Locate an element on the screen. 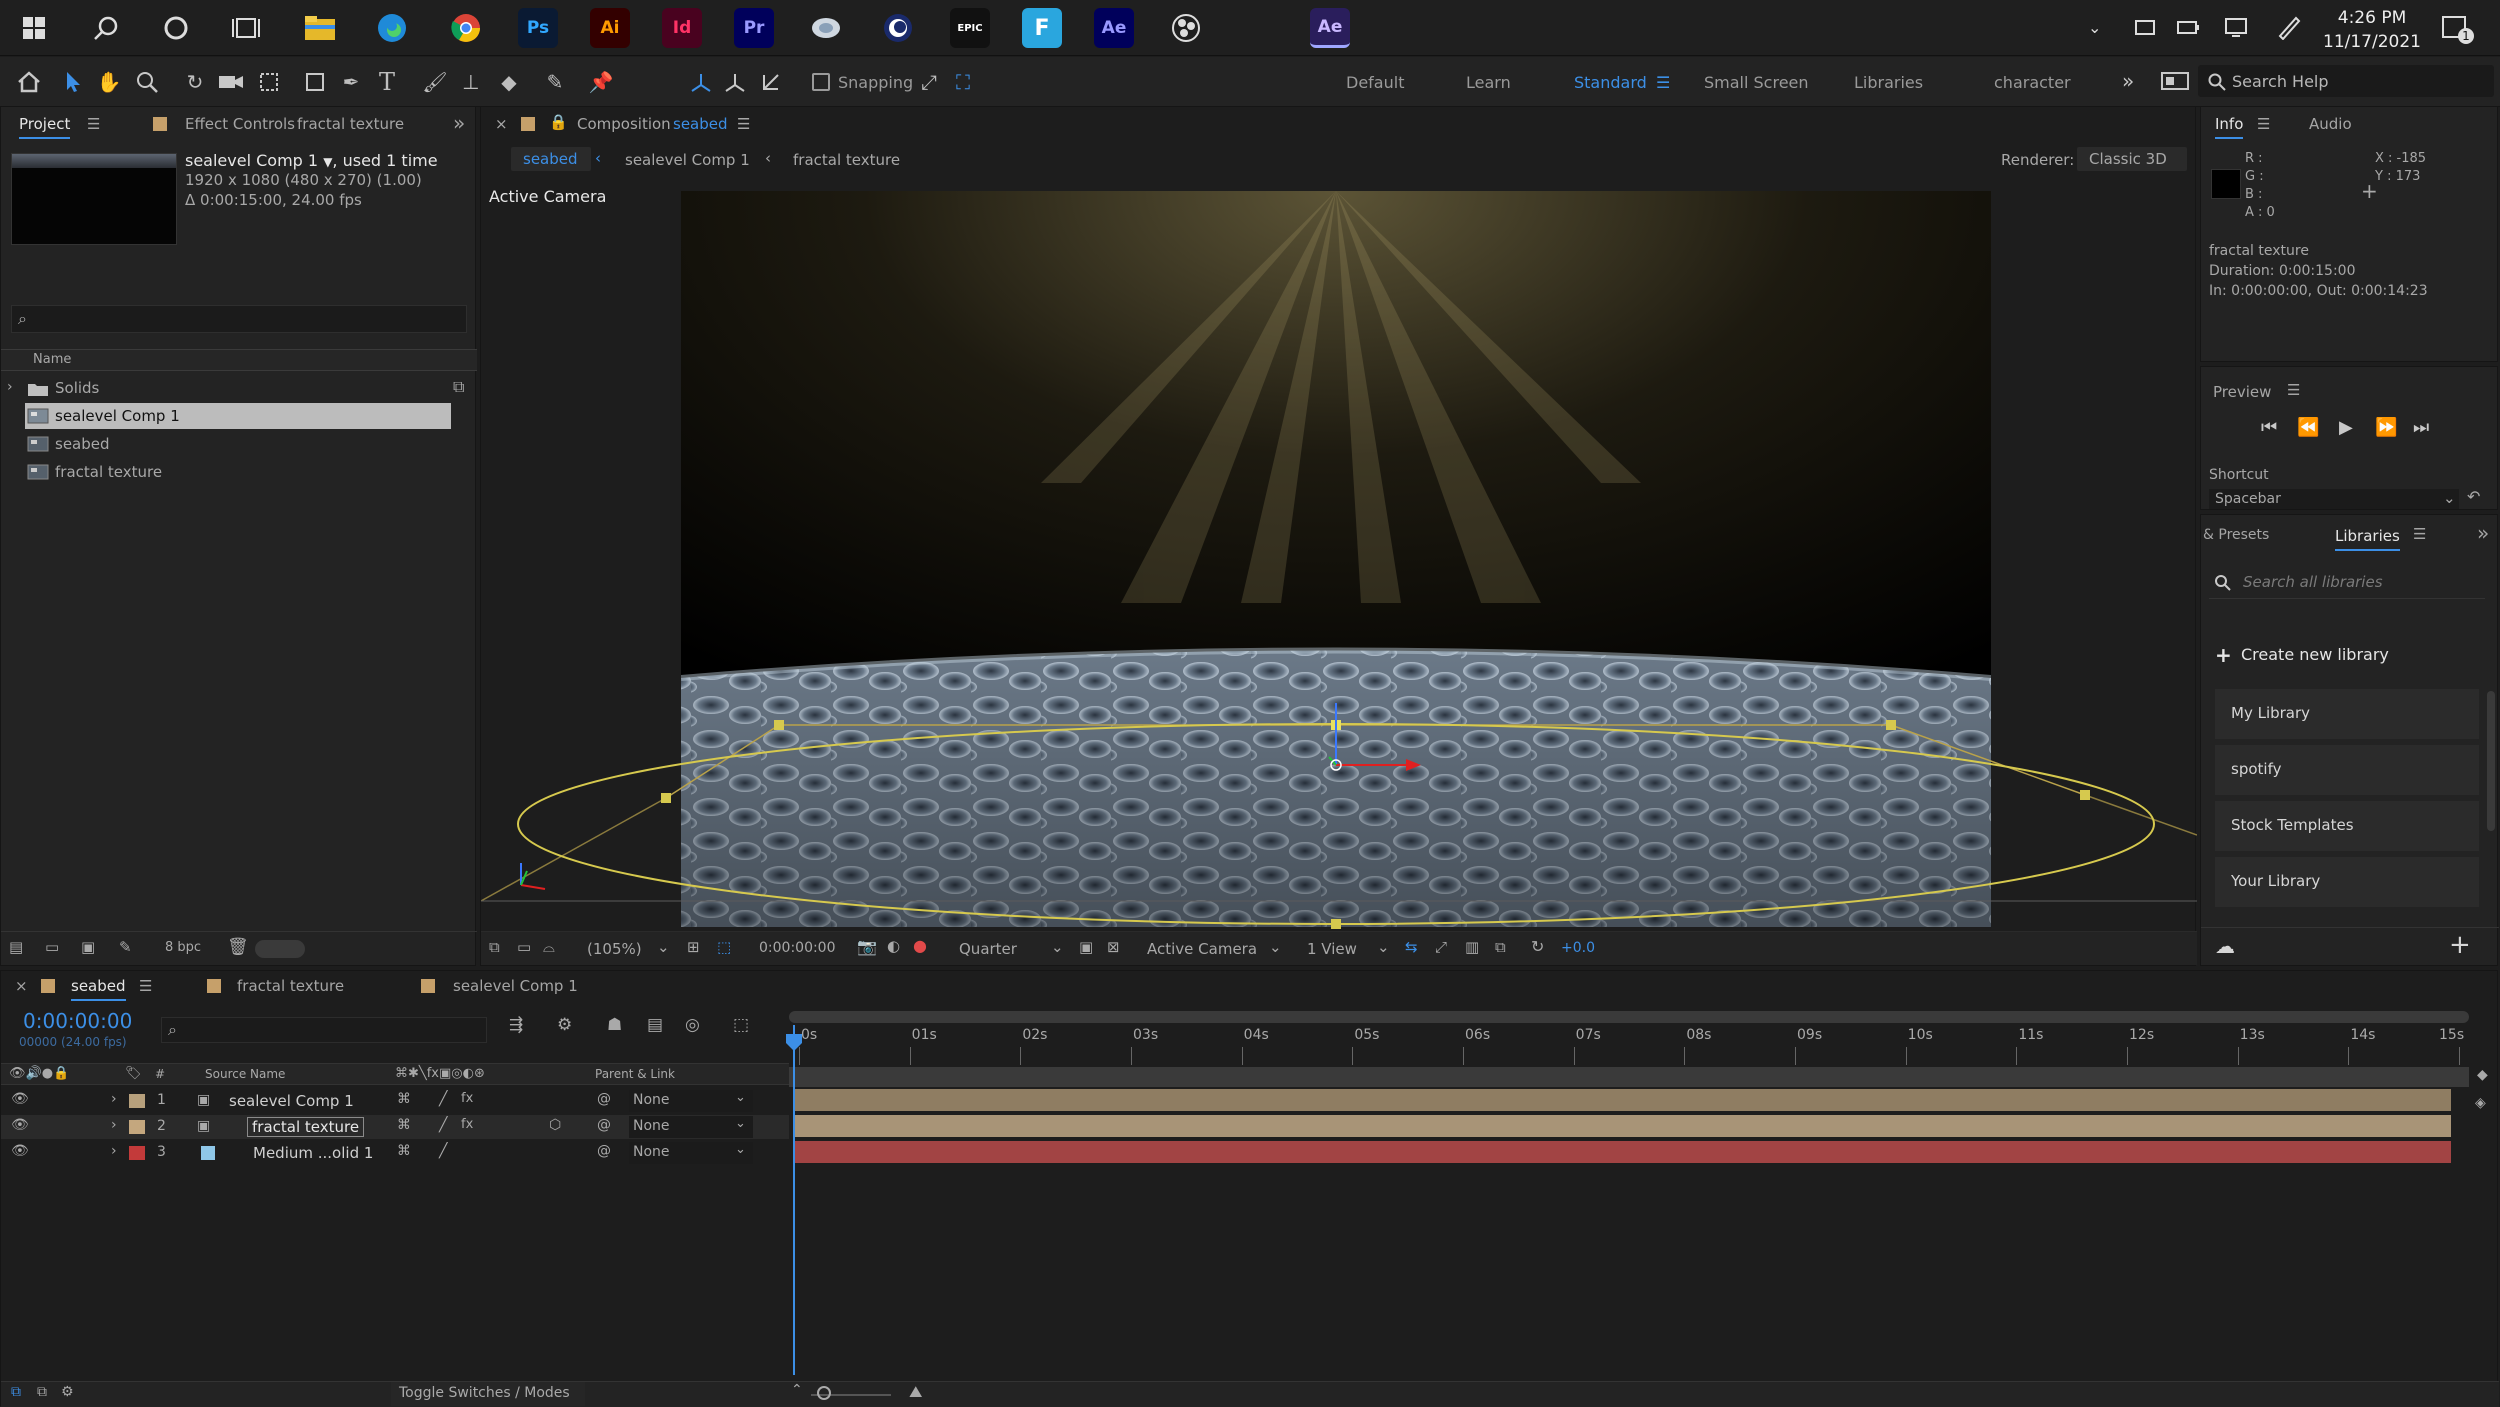  clone-stamp-tool-icon: ⊥ is located at coordinates (471, 82).